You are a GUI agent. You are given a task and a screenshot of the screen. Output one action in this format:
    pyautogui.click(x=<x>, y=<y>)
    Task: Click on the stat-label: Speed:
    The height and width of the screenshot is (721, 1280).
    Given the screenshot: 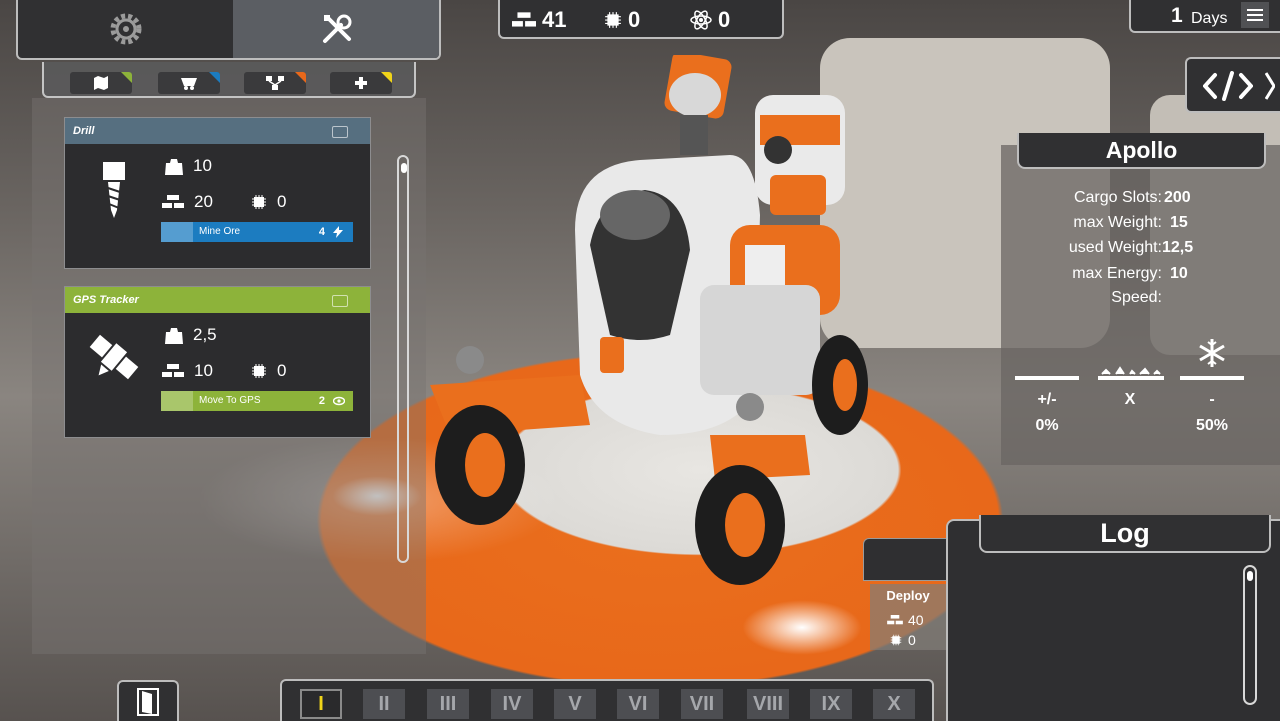 What is the action you would take?
    pyautogui.click(x=1136, y=297)
    